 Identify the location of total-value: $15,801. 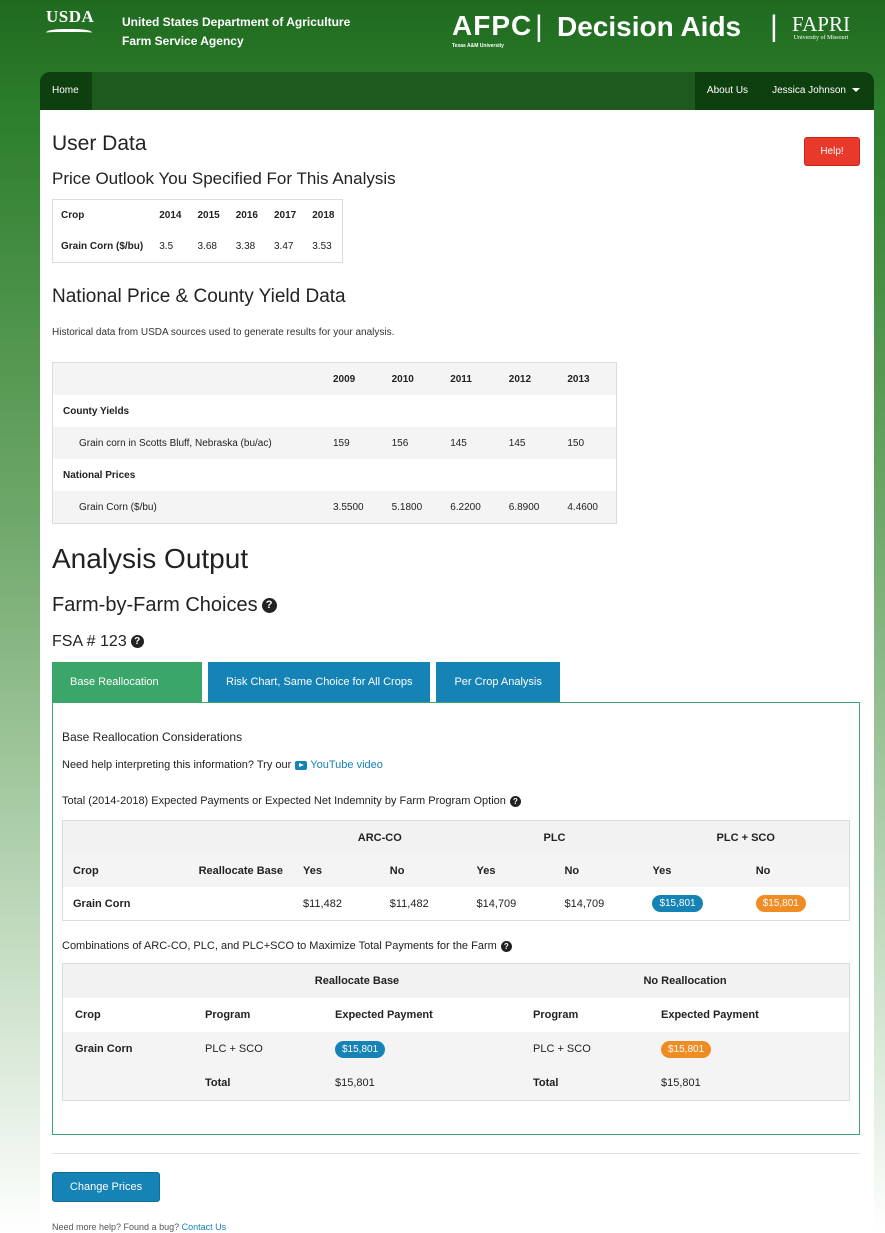
(681, 1083).